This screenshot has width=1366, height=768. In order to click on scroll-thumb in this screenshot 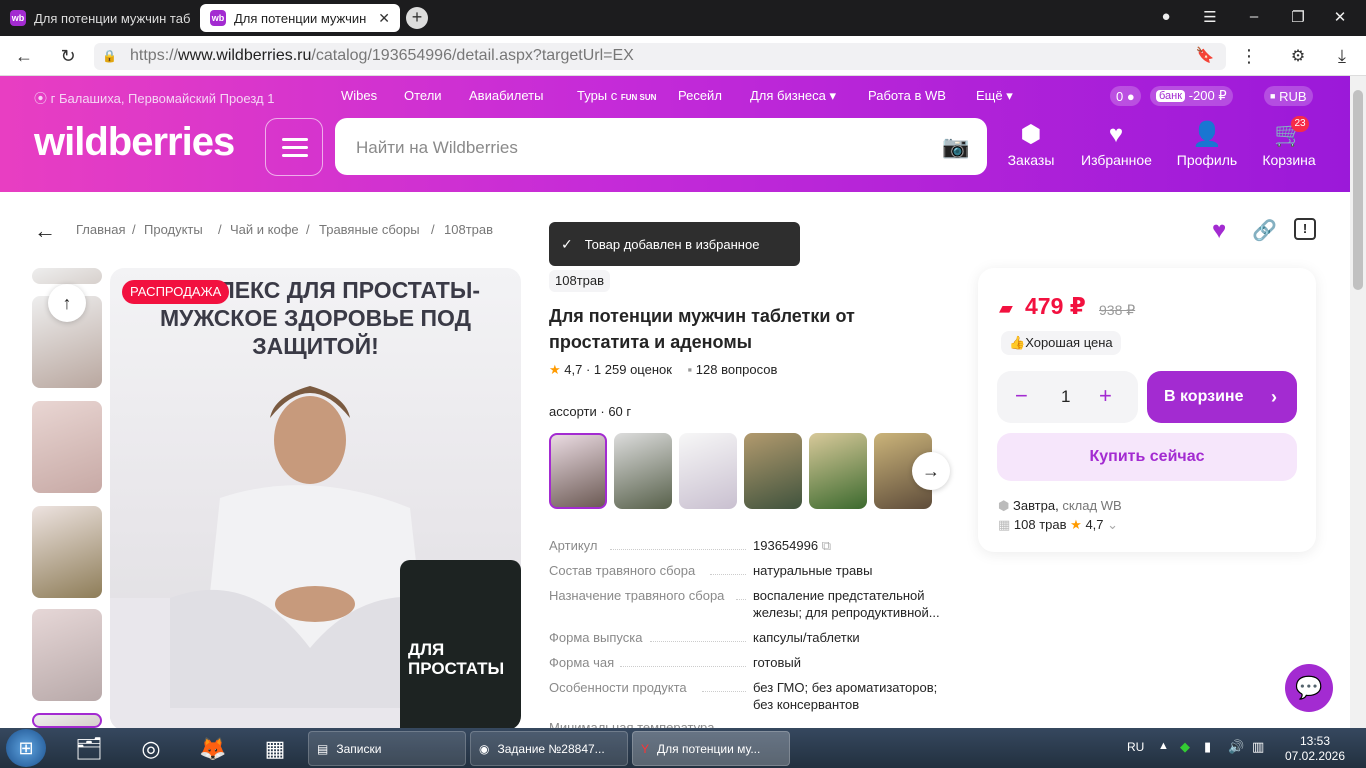, I will do `click(1358, 190)`.